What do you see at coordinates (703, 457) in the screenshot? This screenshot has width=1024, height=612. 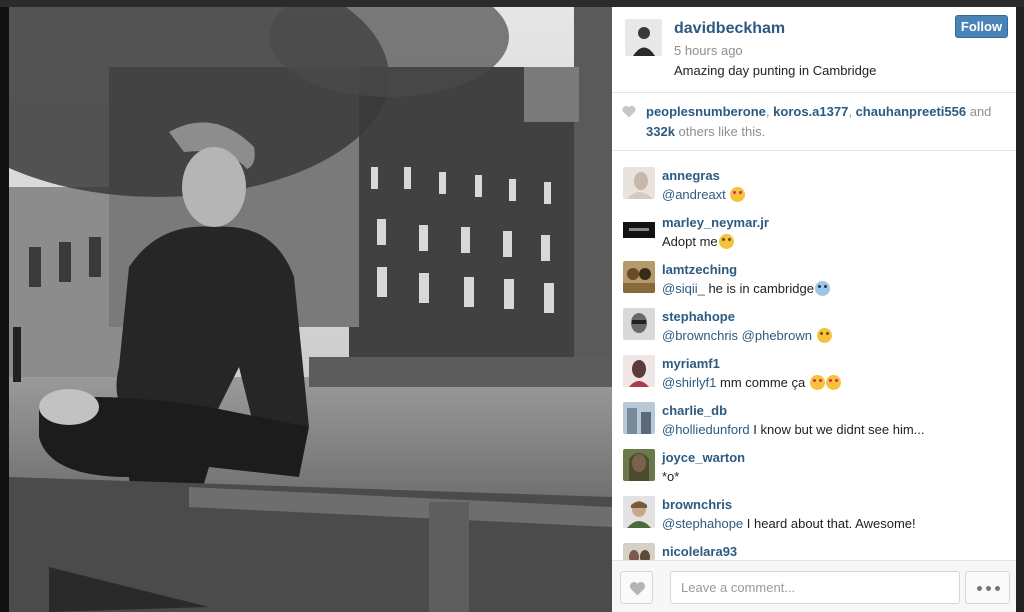 I see `commenter-username: joyce_warton` at bounding box center [703, 457].